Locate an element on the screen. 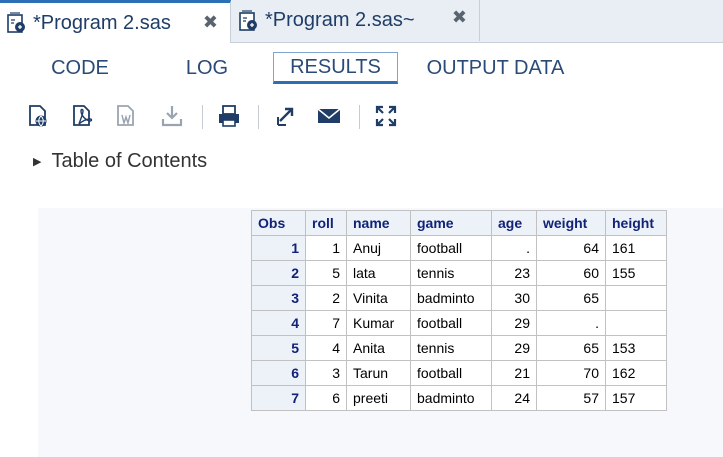 This screenshot has width=723, height=457. cell-name: Tarun is located at coordinates (378, 373).